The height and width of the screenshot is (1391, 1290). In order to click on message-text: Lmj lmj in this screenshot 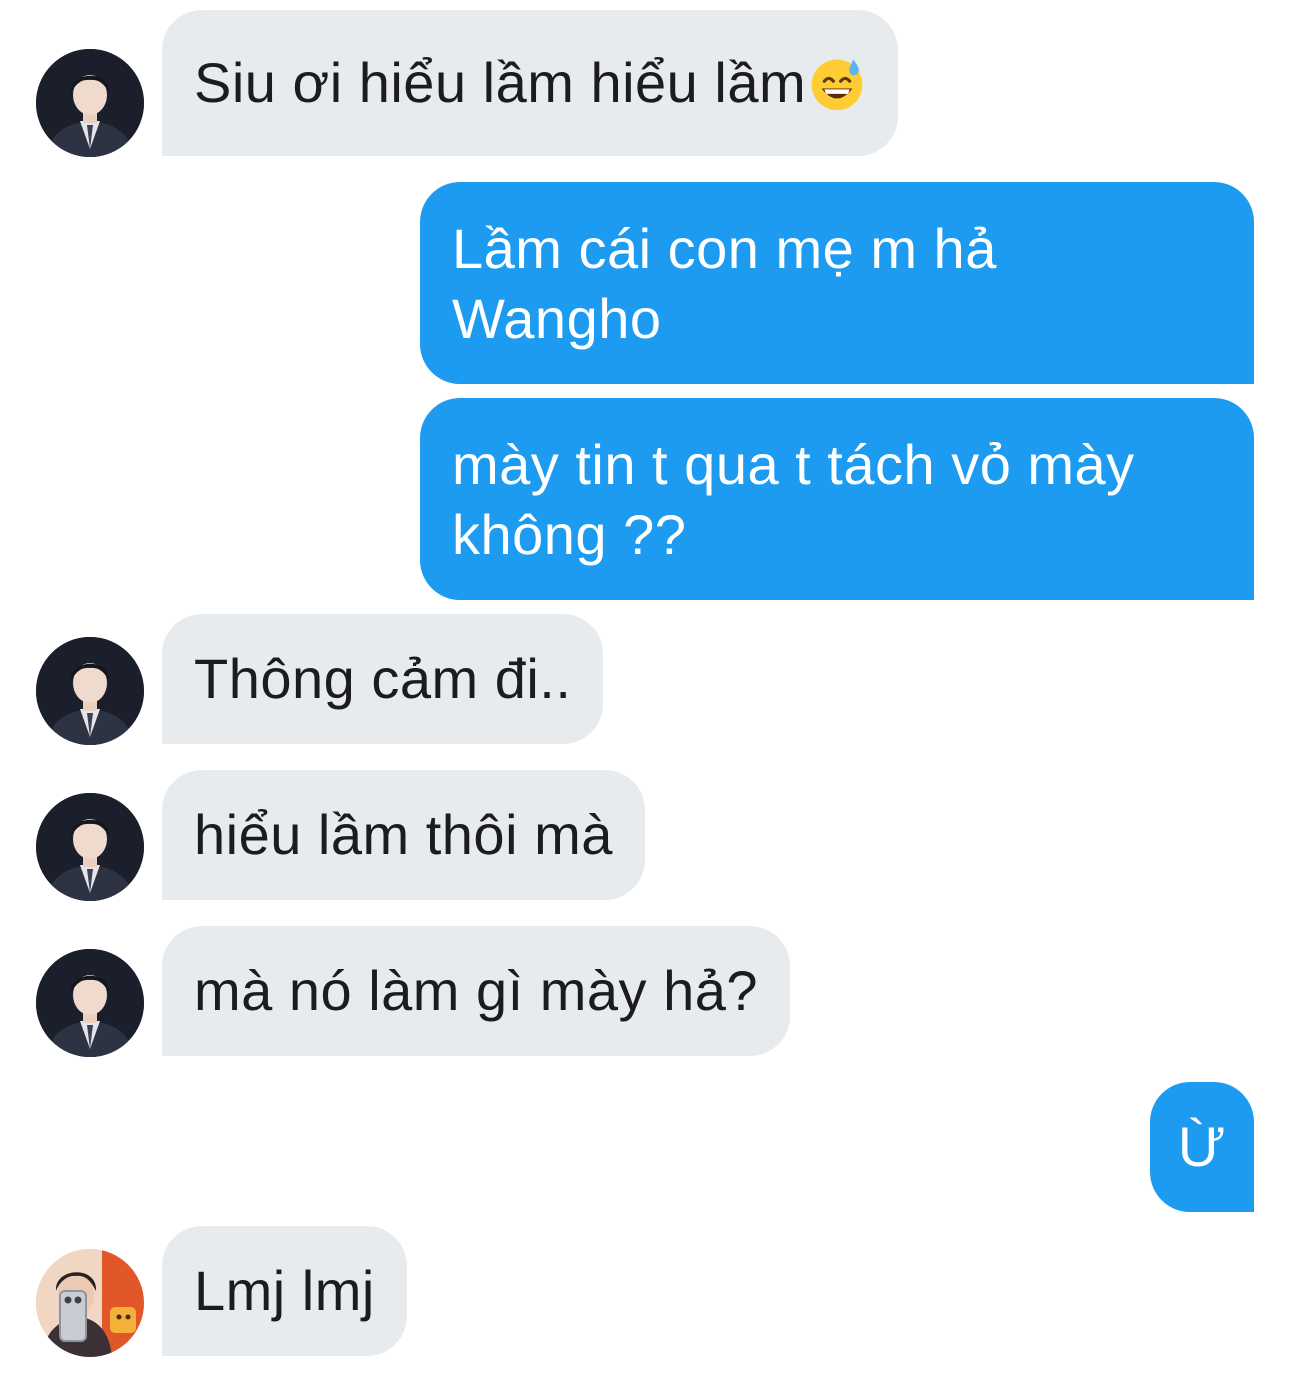, I will do `click(284, 1290)`.